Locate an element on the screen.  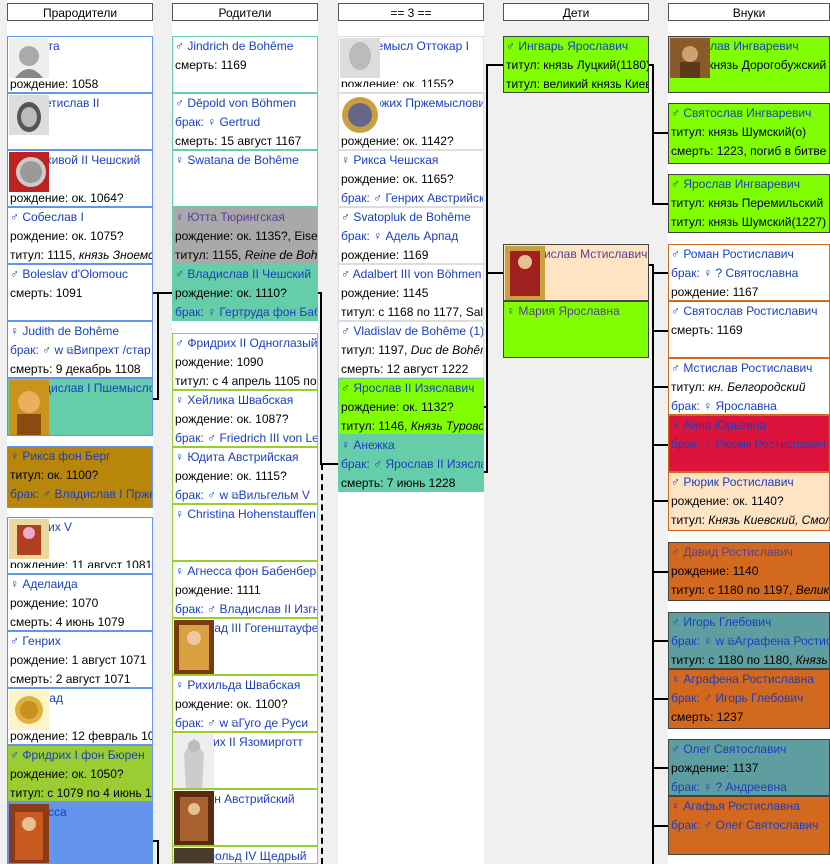
marriage-info: брак: ♂ Friedrich III von Lengenfeld is located at coordinates (245, 437).